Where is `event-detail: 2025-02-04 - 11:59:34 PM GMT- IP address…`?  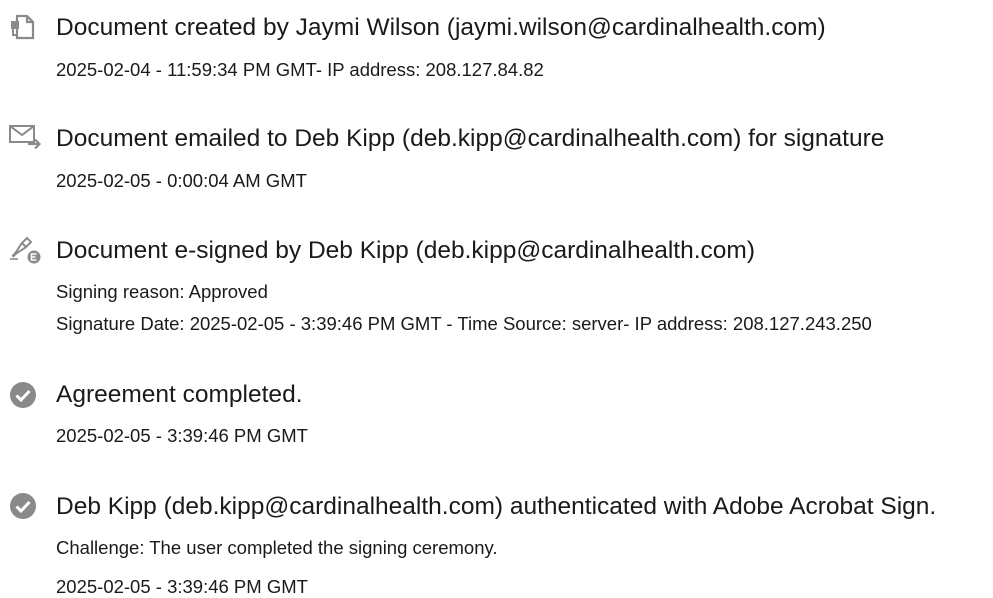
event-detail: 2025-02-04 - 11:59:34 PM GMT- IP address… is located at coordinates (300, 69).